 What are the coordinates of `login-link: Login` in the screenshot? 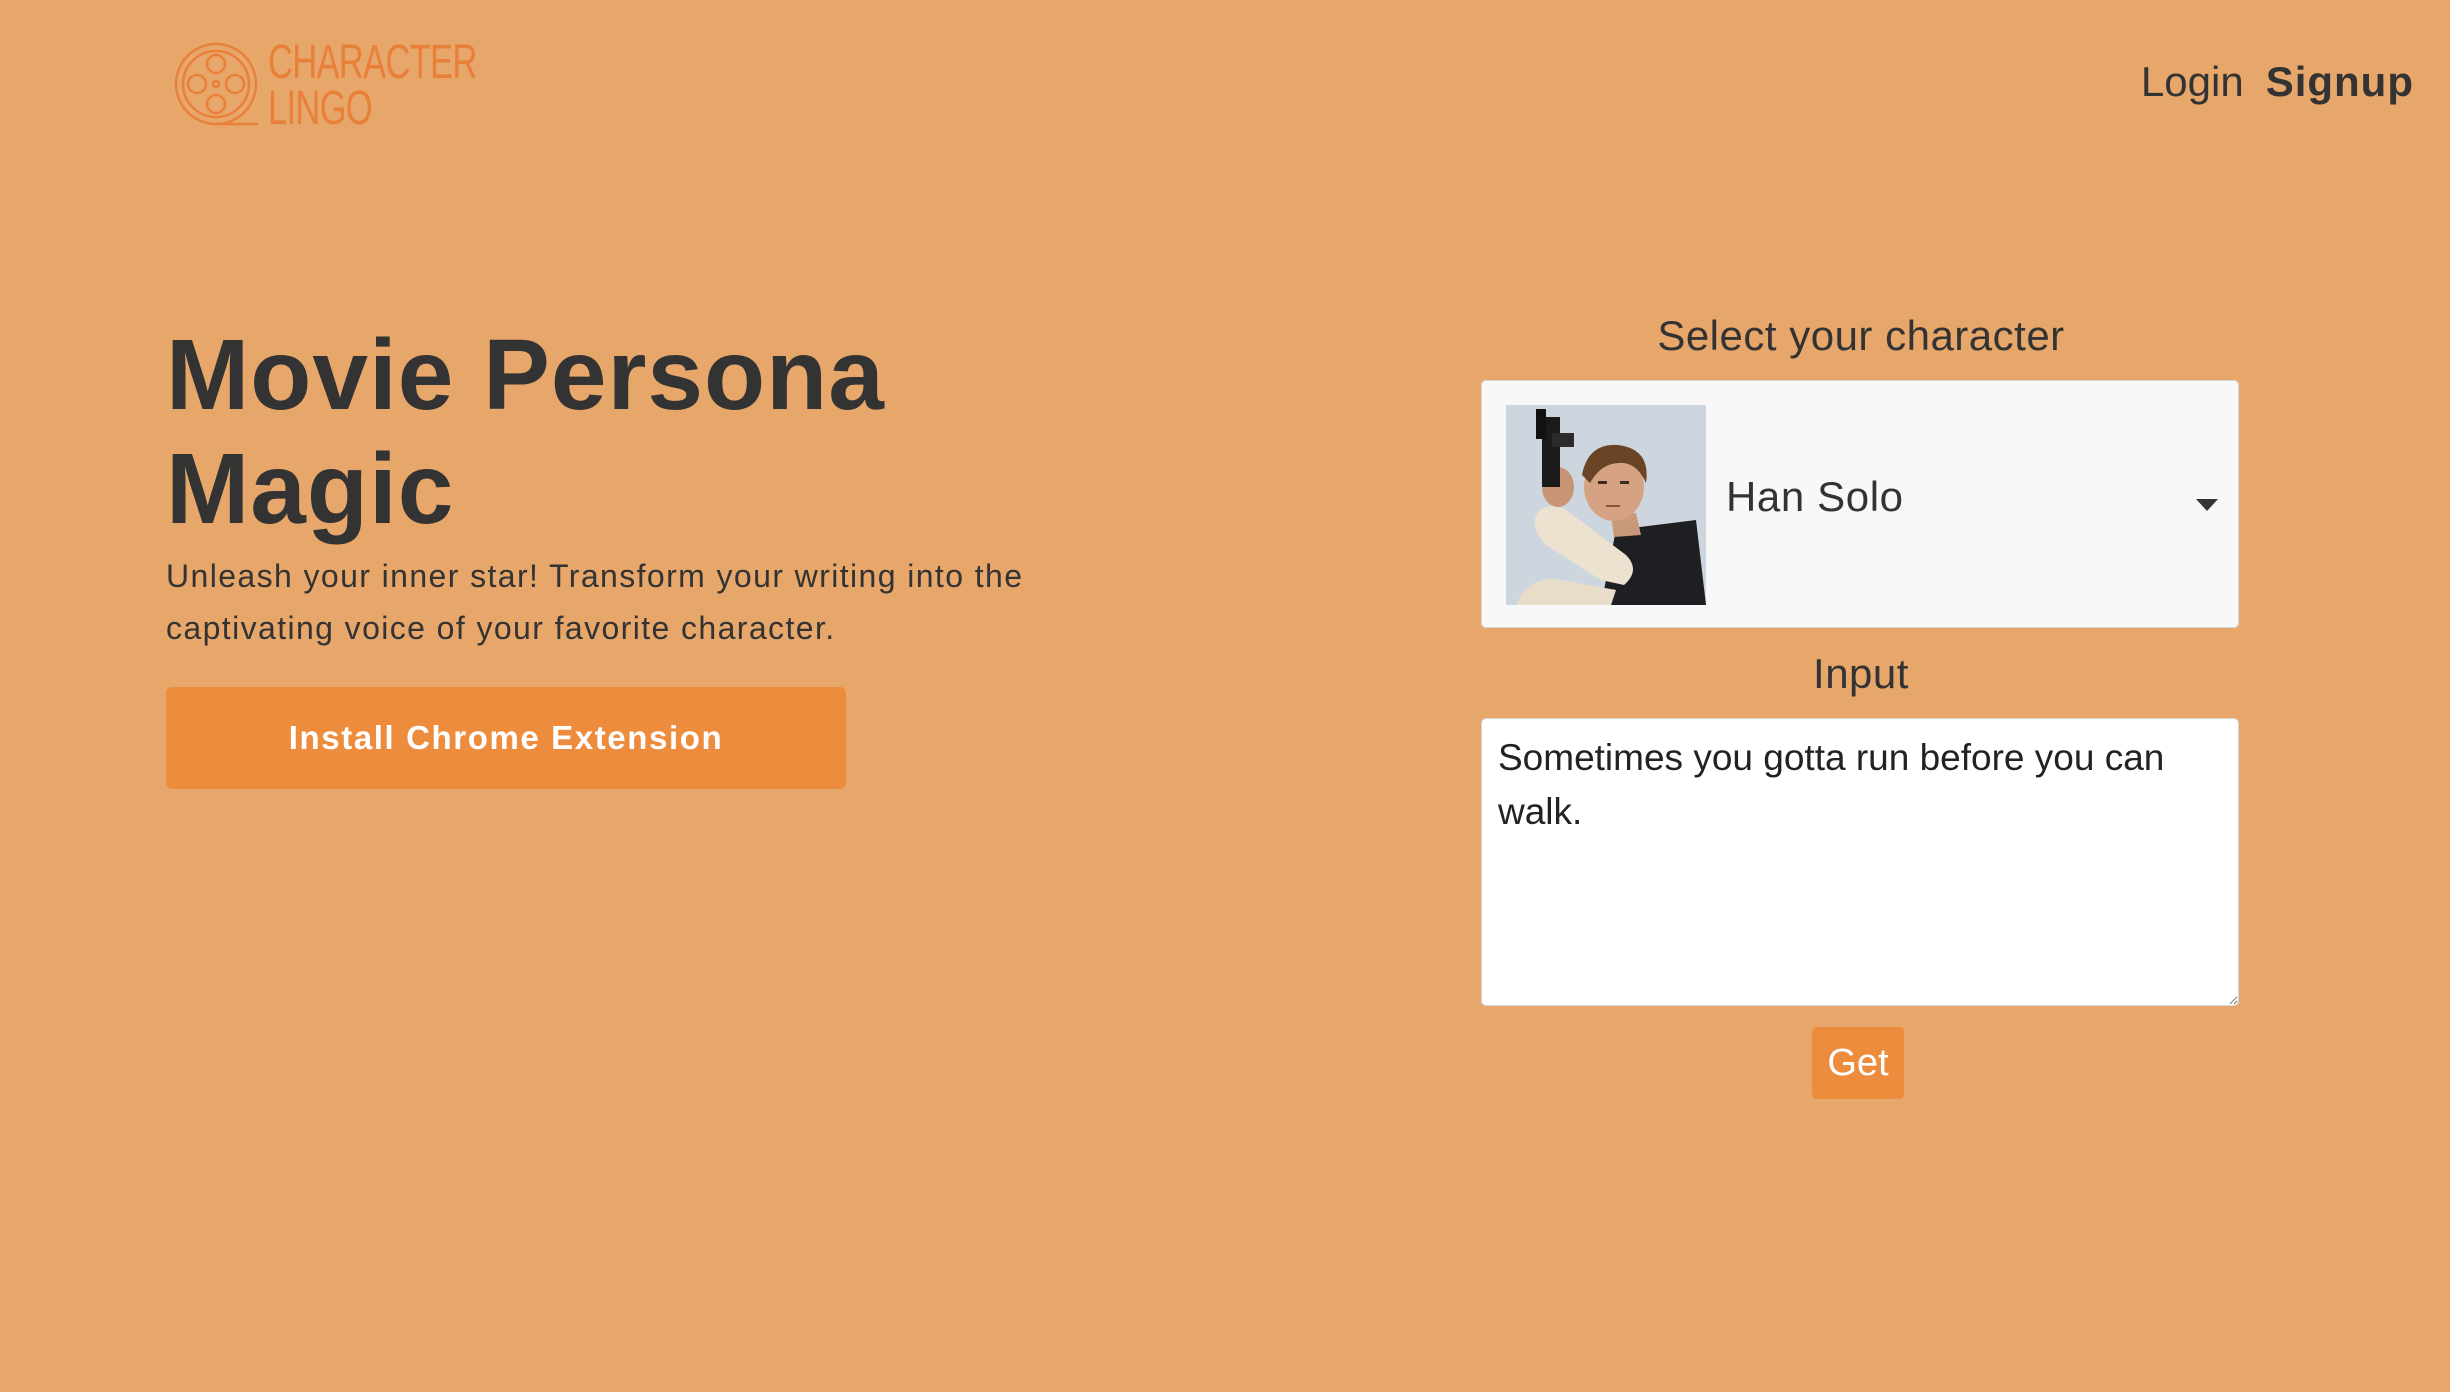 It's located at (2192, 82).